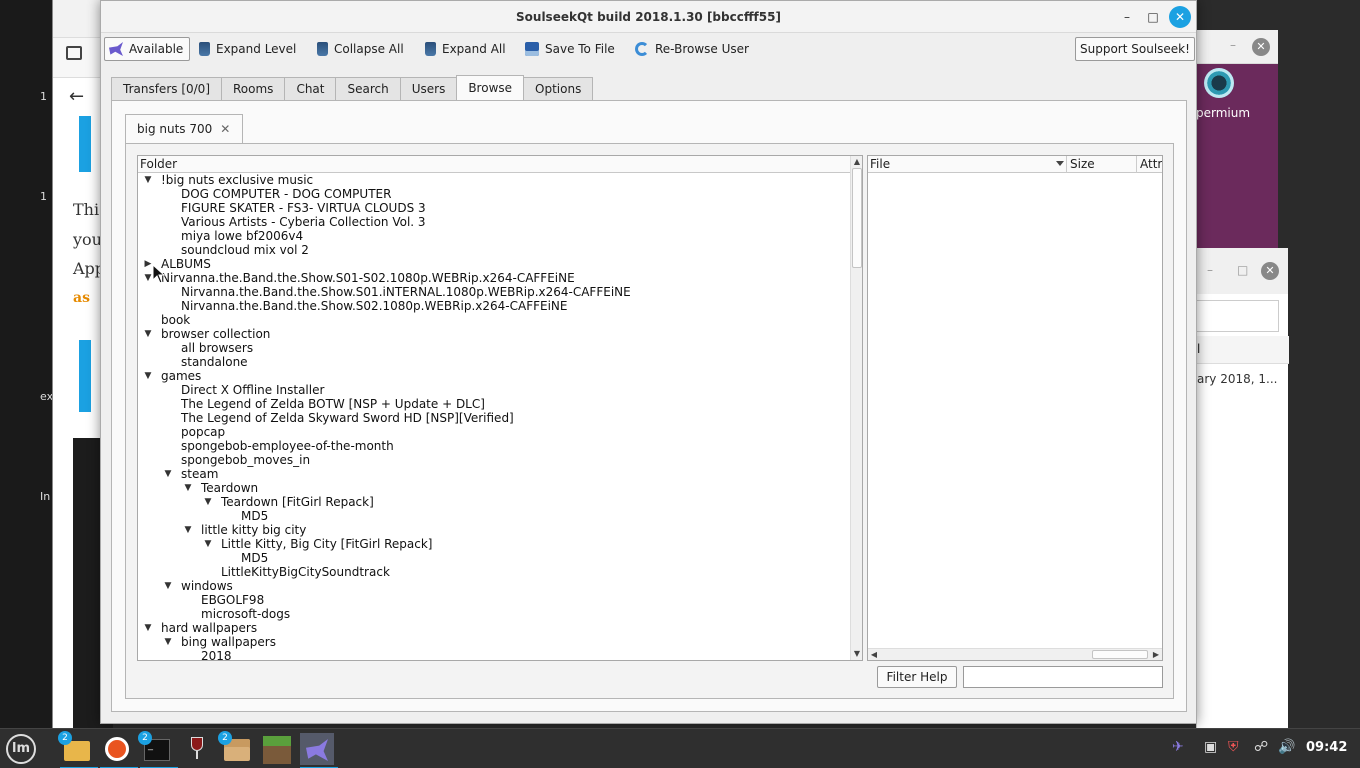 The image size is (1360, 768). Describe the element at coordinates (494, 544) in the screenshot. I see `tree-row: ▼ Little Kitty, Big City [FitGirl Repack]` at that location.